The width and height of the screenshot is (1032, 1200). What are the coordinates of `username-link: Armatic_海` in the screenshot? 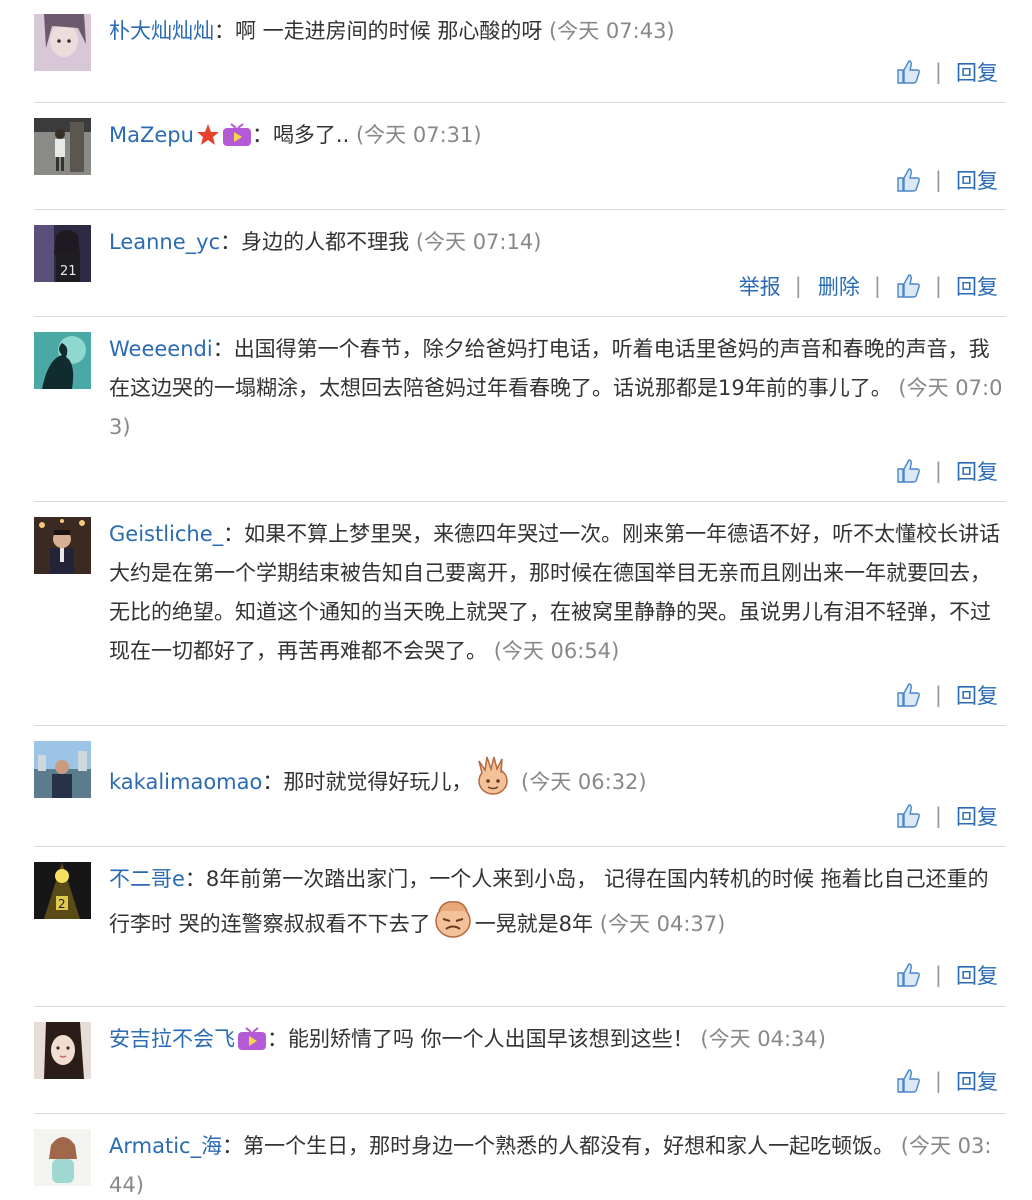 It's located at (165, 1146).